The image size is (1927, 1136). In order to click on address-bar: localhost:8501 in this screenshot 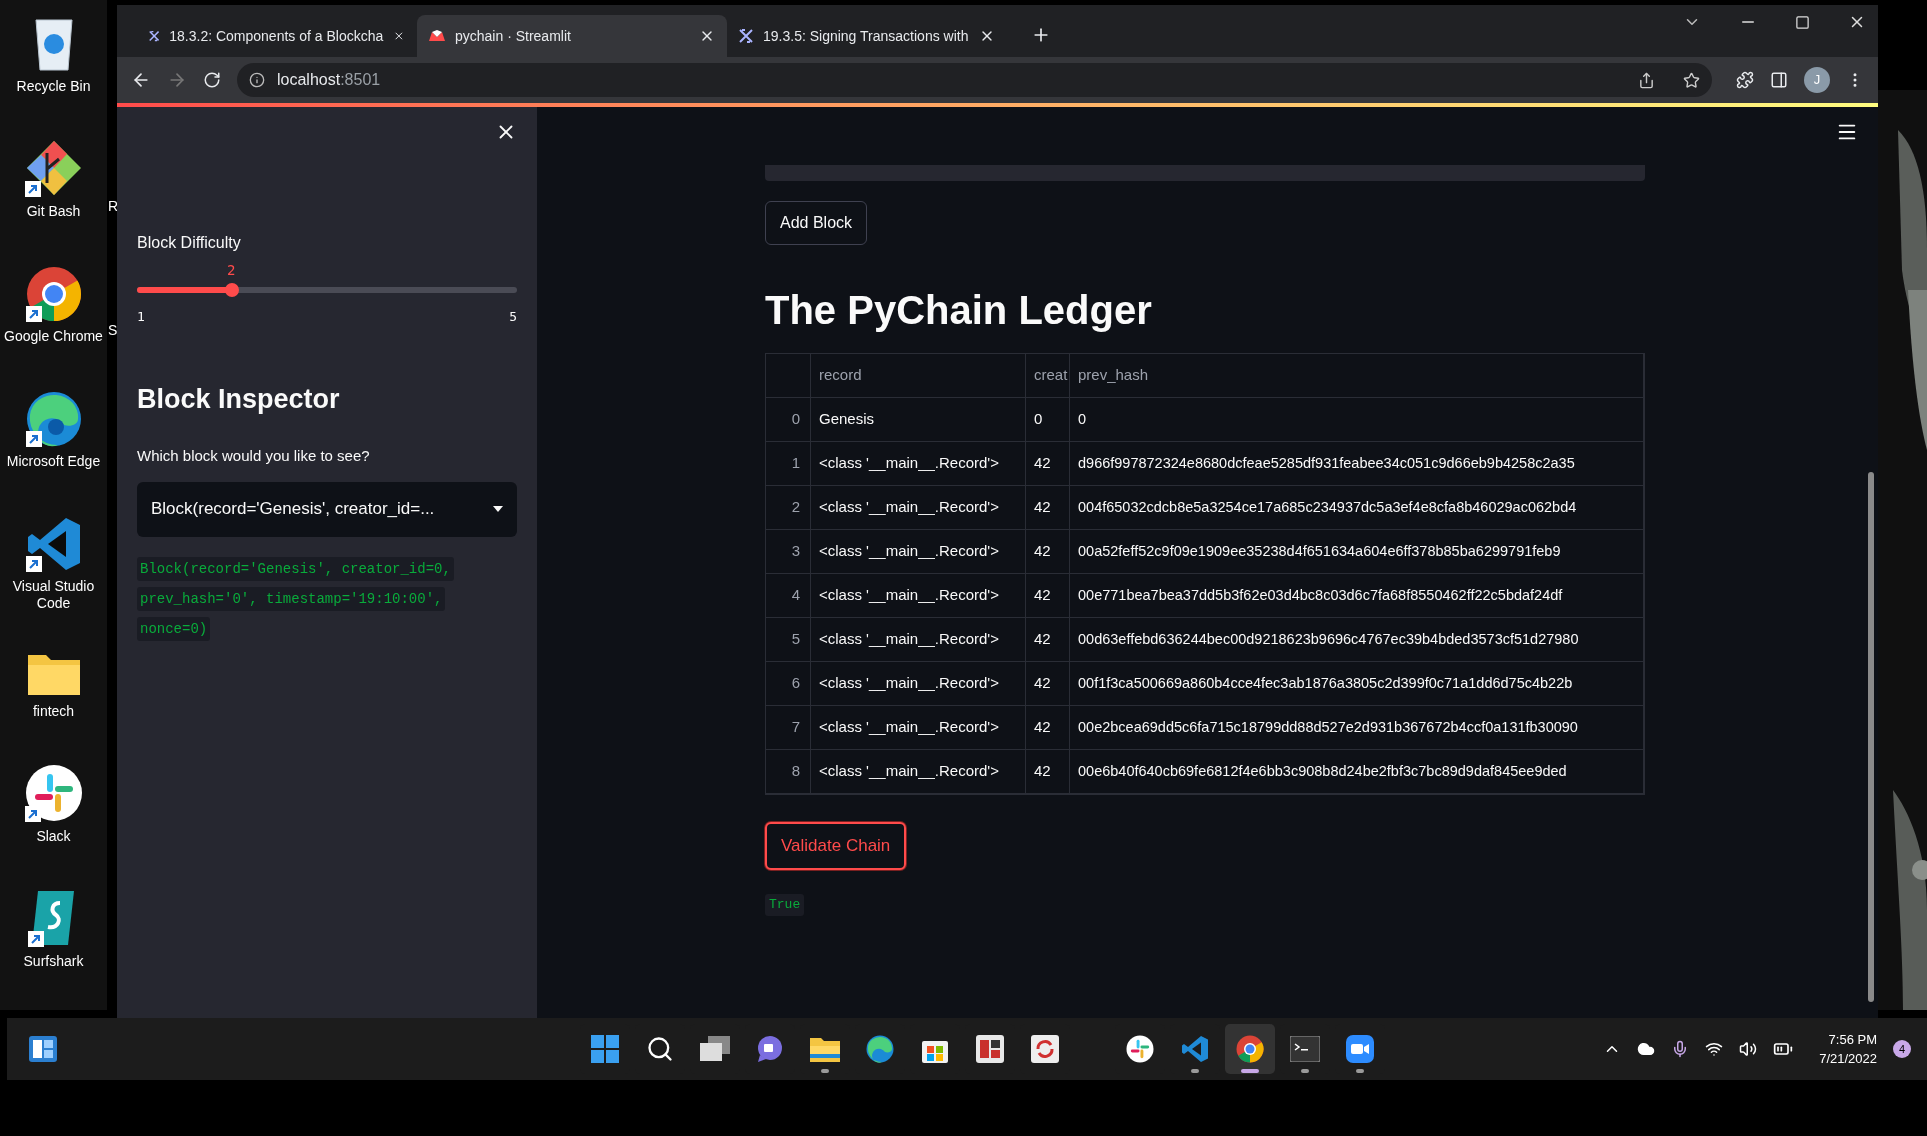, I will do `click(974, 80)`.